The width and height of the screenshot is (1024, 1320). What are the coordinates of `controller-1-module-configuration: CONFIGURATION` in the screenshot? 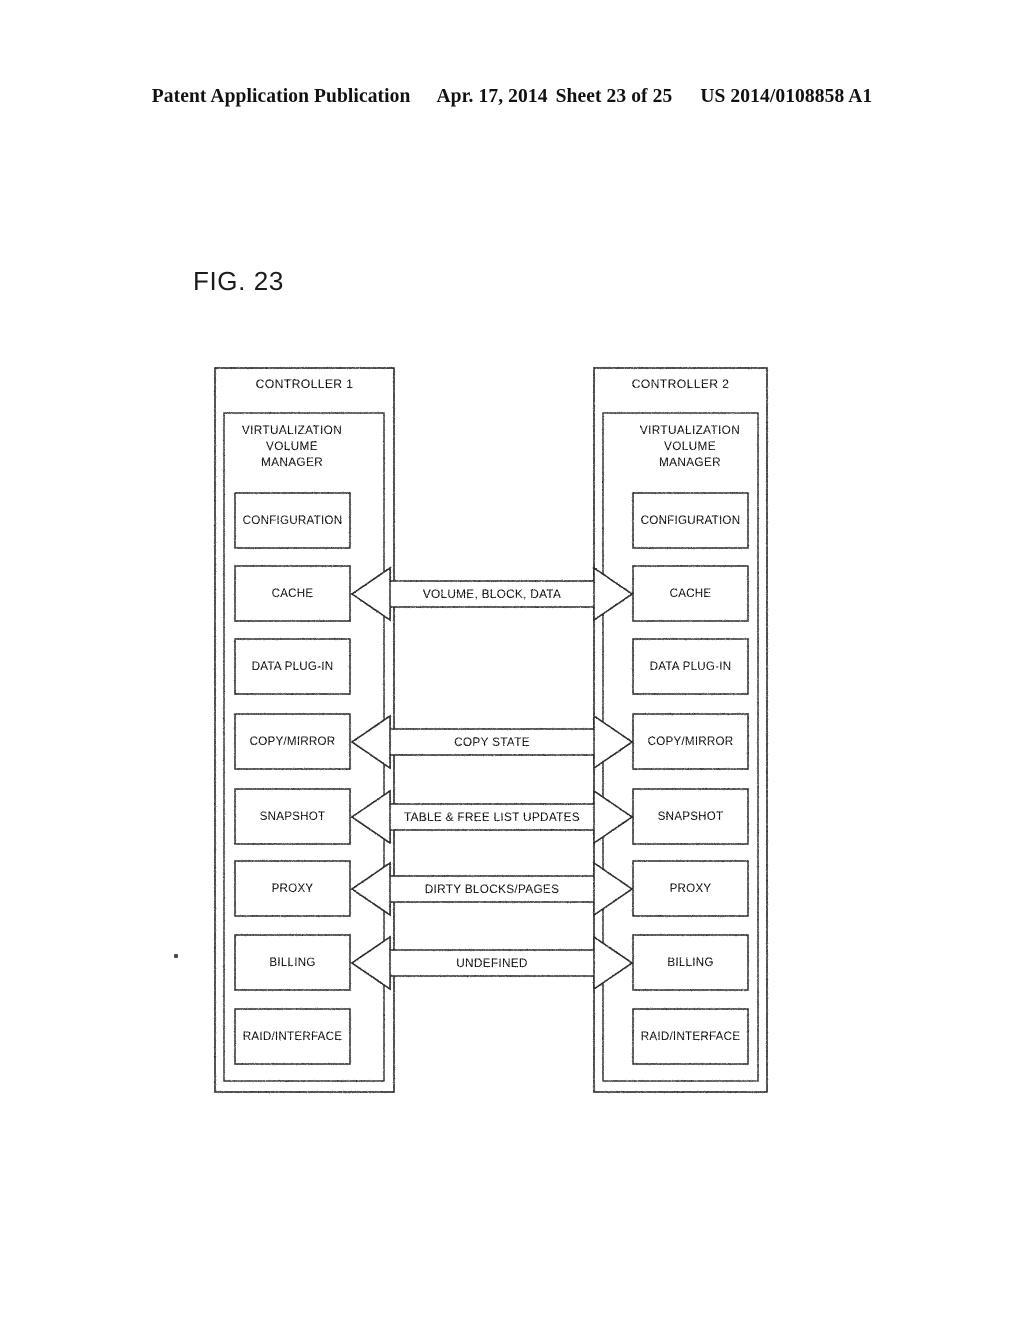 It's located at (292, 520).